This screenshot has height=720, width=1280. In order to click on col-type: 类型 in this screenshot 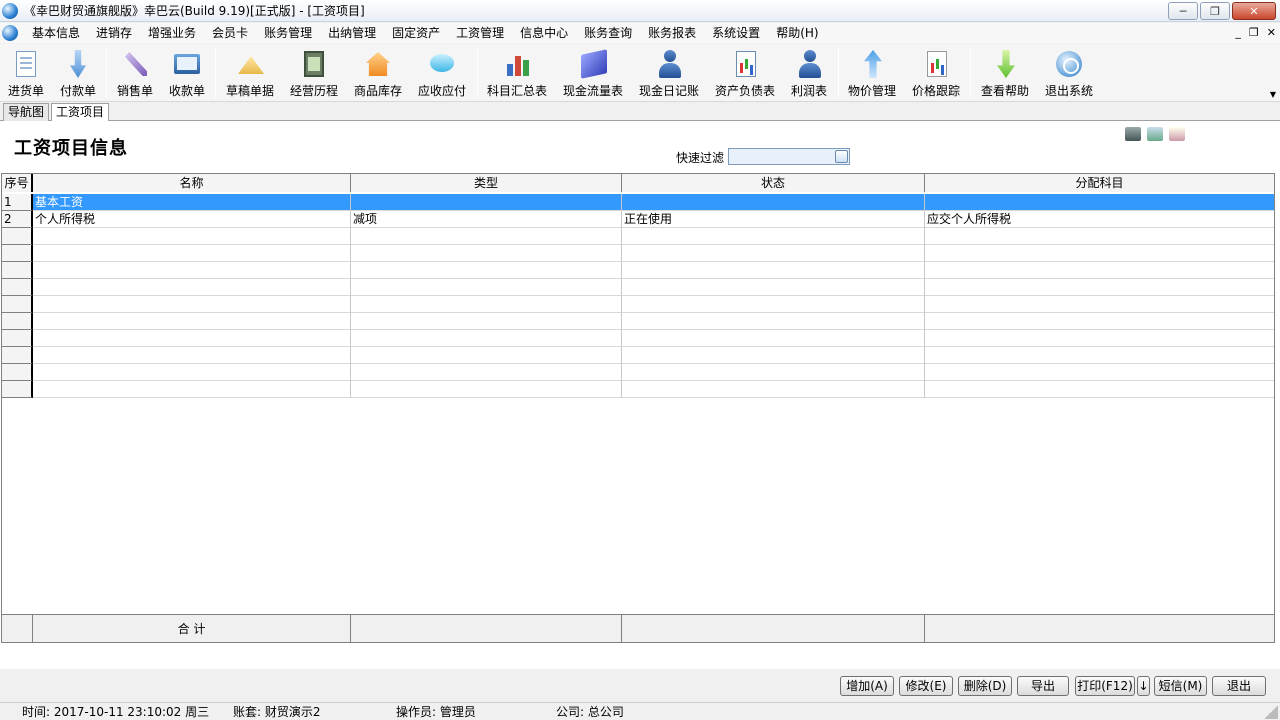, I will do `click(486, 183)`.